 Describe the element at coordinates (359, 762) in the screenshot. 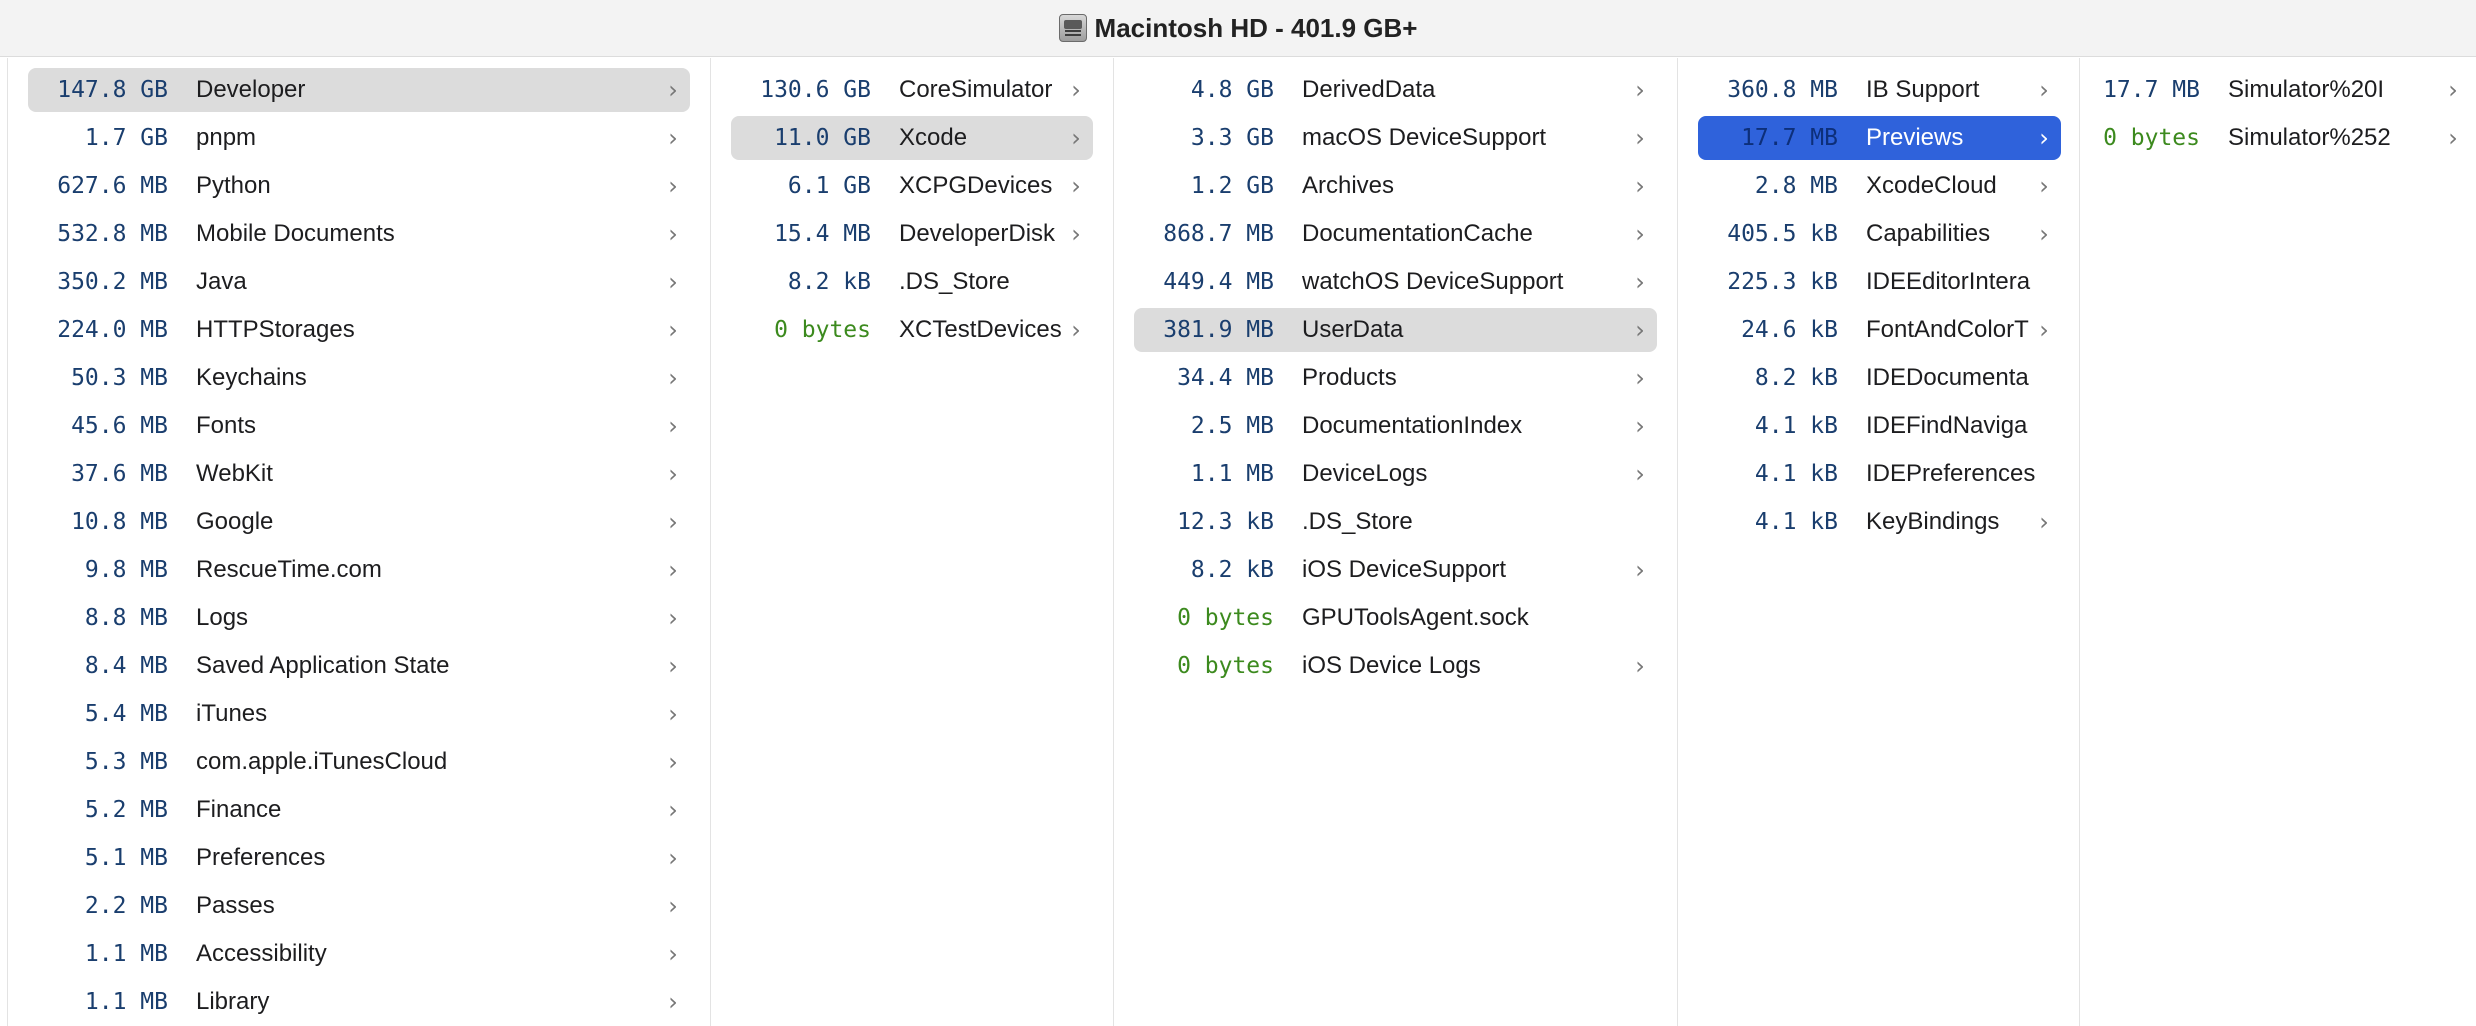

I see `folder-row: 5.3 MB com.apple.iTunesCloud ›` at that location.